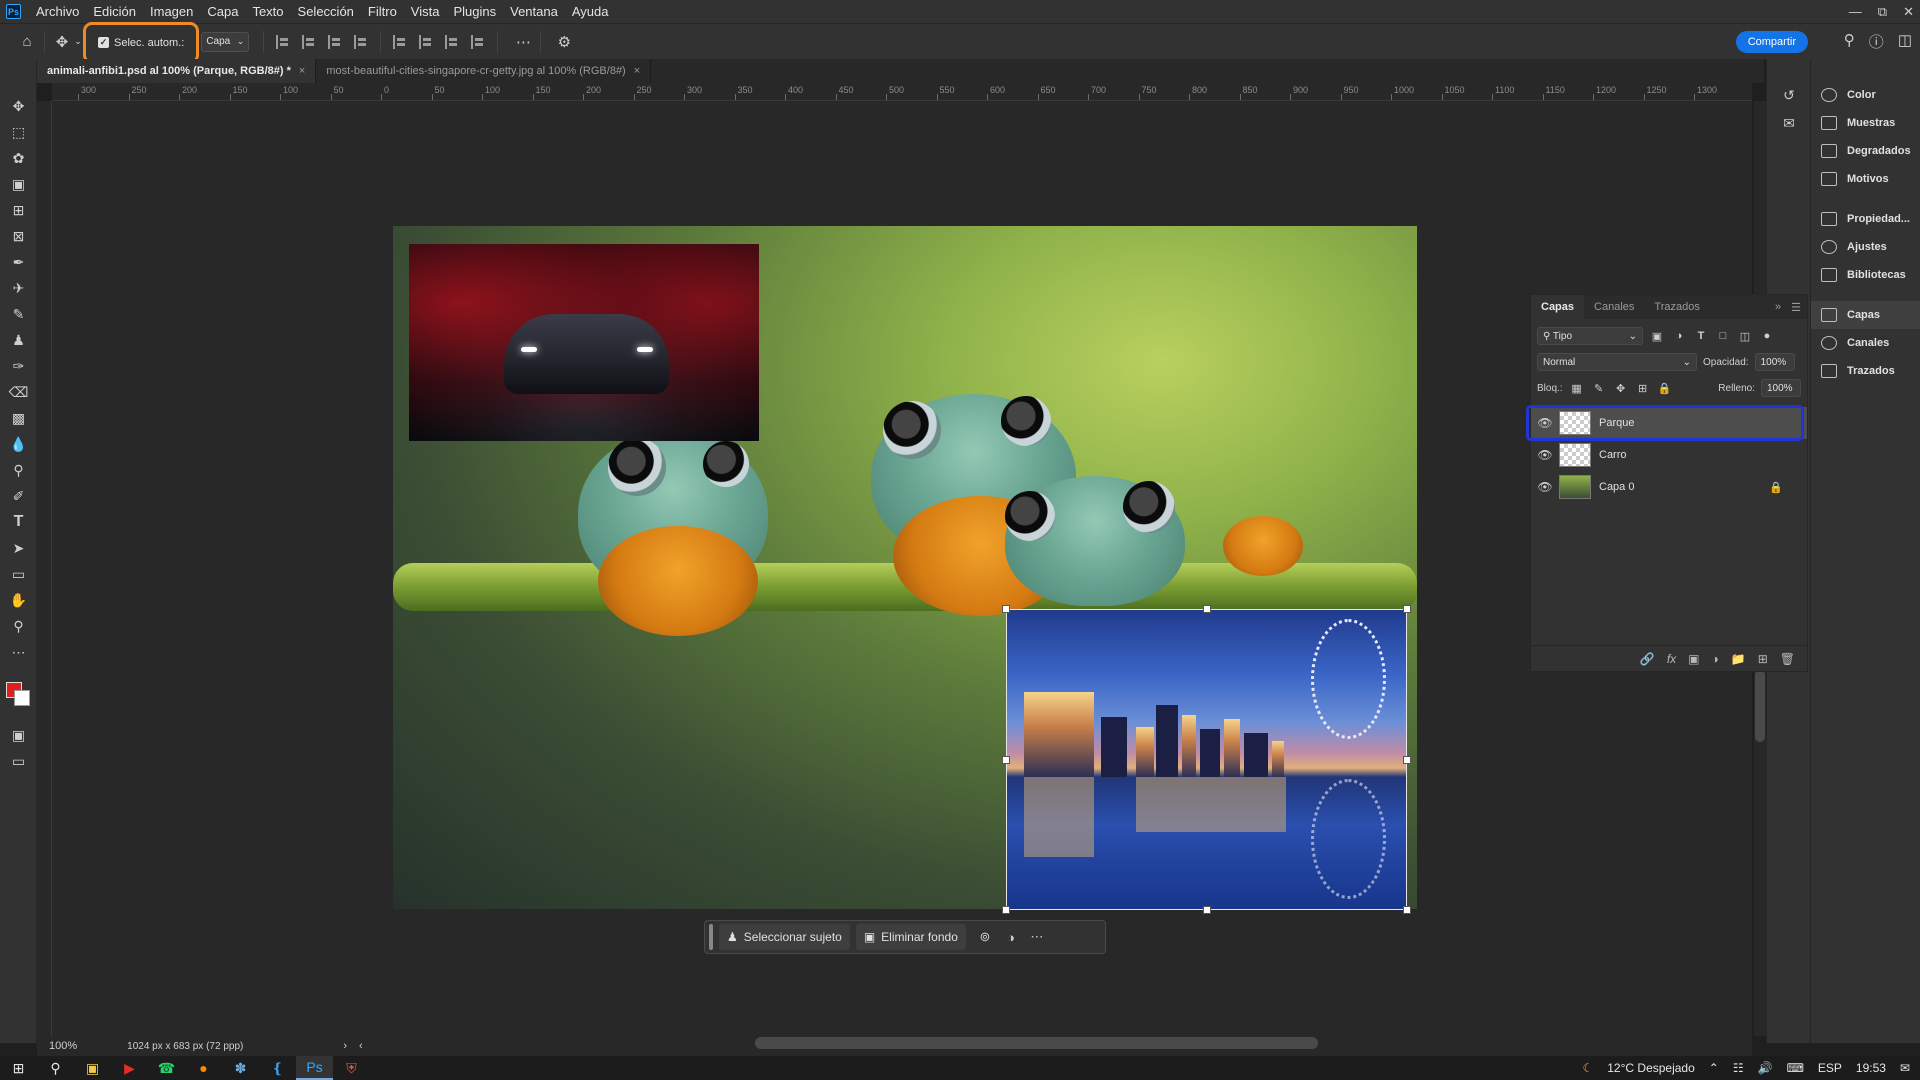 The image size is (1920, 1080). Describe the element at coordinates (910, 937) in the screenshot. I see `remove-background-button: ▣ Eliminar fondo` at that location.